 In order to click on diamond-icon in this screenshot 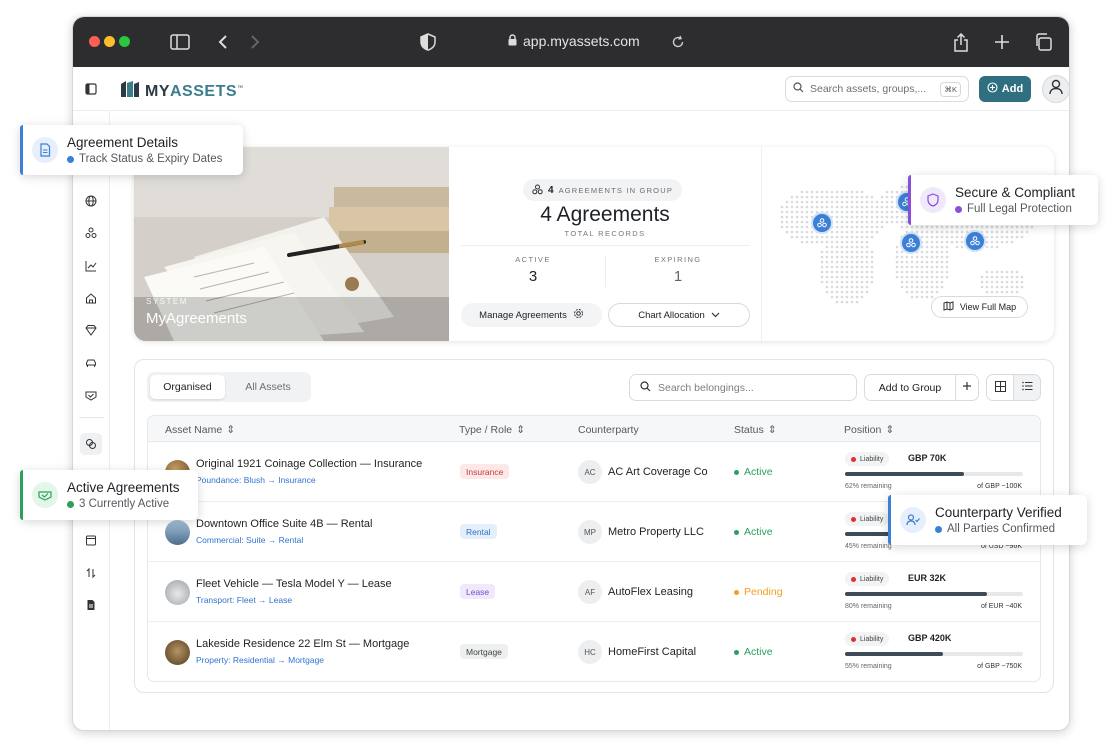, I will do `click(91, 330)`.